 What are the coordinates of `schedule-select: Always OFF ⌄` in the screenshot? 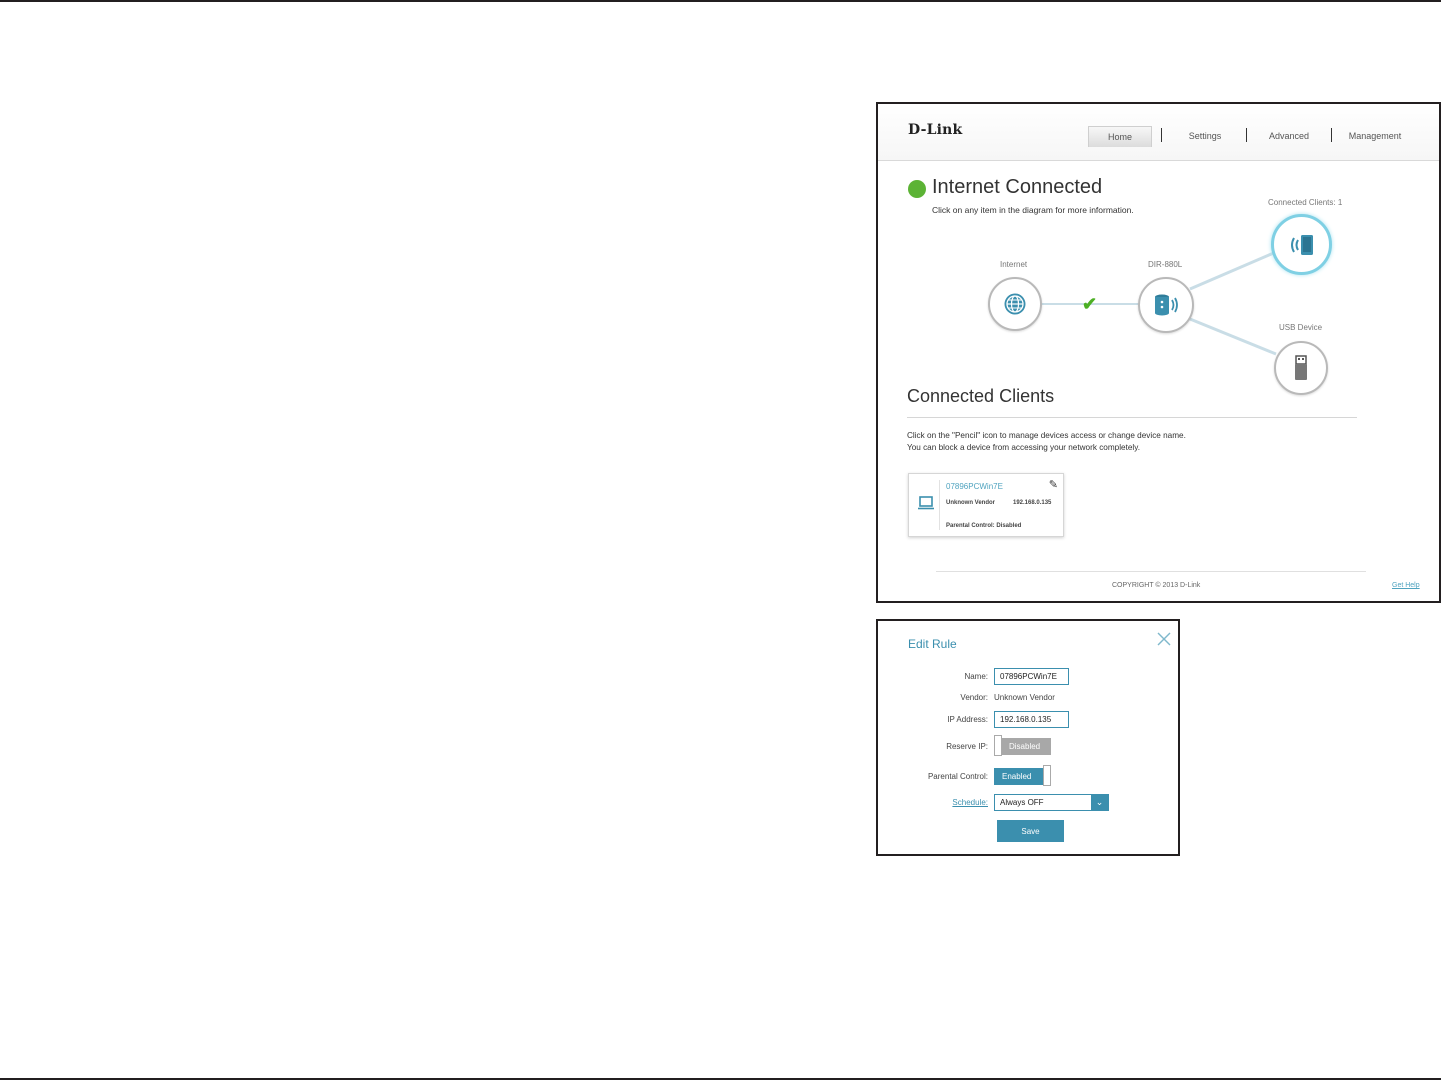 It's located at (1051, 802).